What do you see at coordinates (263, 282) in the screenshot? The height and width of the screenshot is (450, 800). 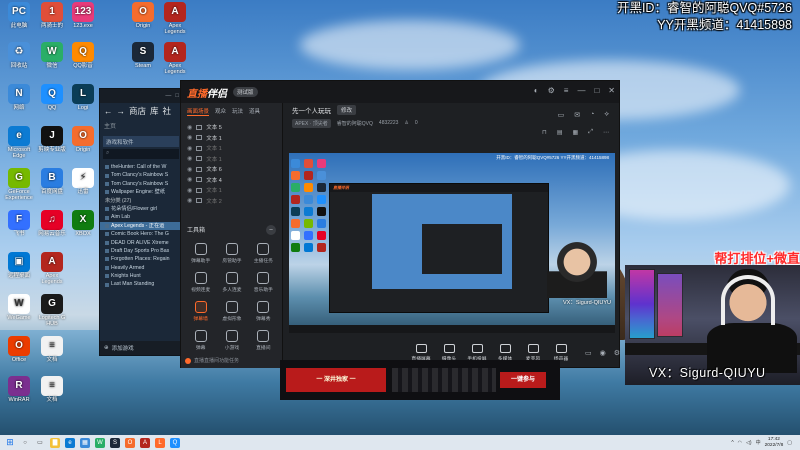 I see `tool-button: 音乐助手` at bounding box center [263, 282].